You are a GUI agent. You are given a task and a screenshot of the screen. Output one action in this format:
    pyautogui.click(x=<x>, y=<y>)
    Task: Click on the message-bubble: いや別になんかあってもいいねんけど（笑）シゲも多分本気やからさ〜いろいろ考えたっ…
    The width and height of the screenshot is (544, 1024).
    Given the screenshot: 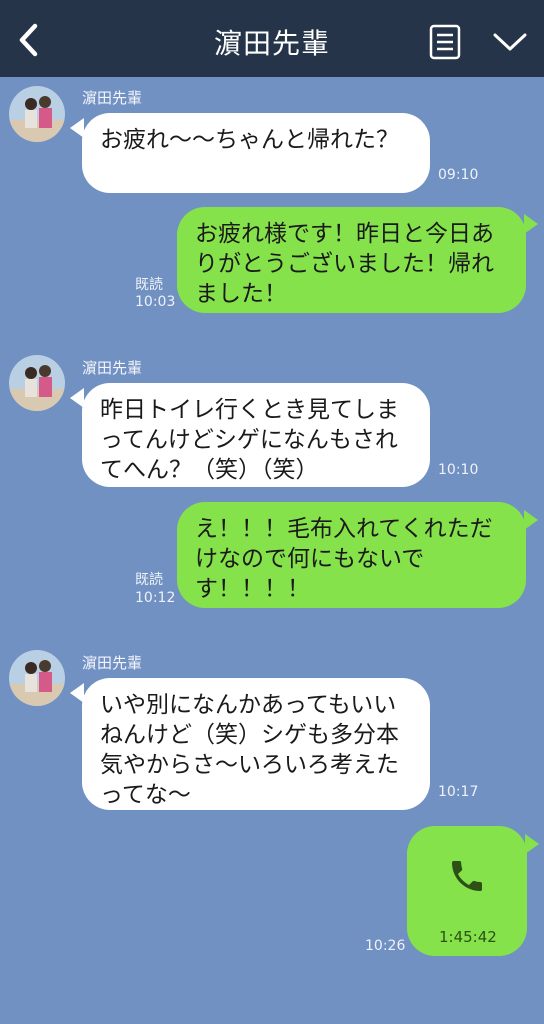 What is the action you would take?
    pyautogui.click(x=256, y=744)
    